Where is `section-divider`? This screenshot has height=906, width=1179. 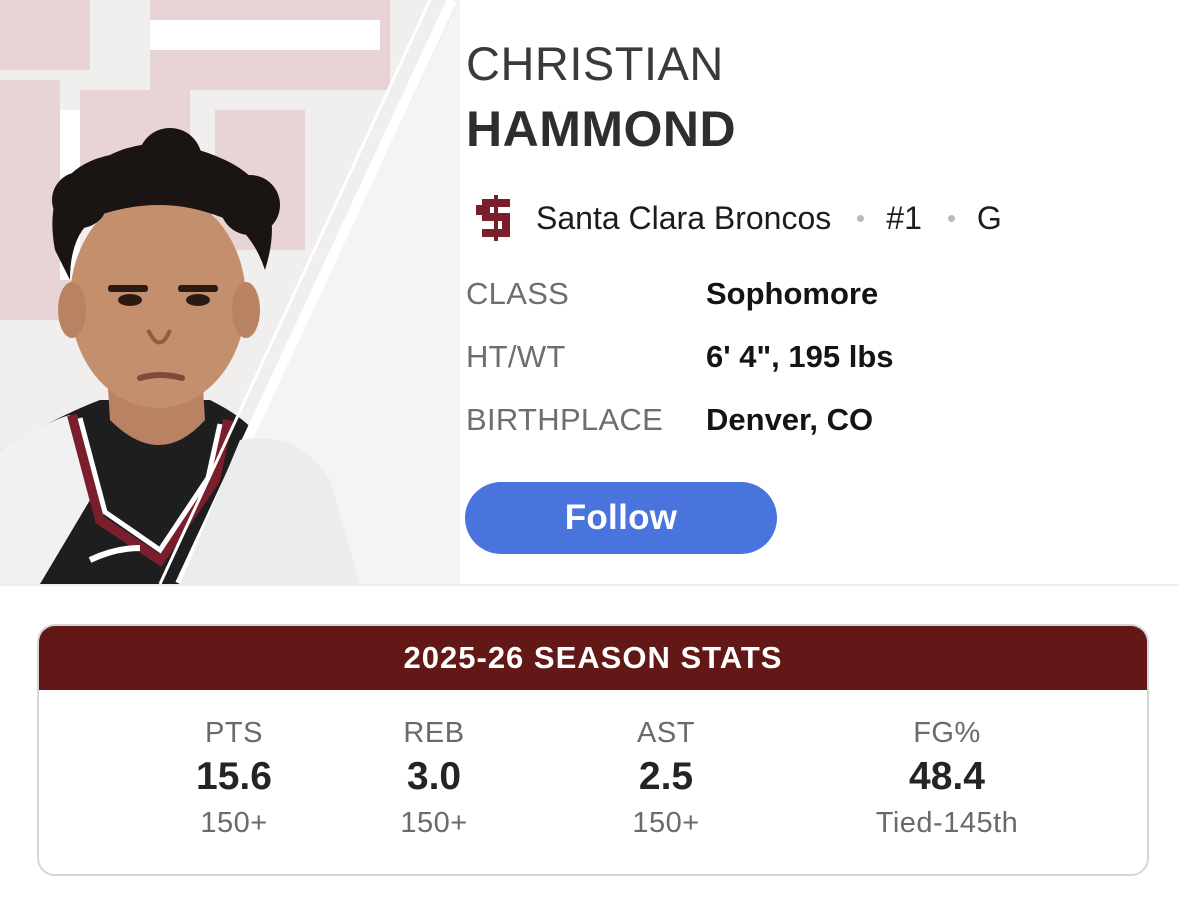
section-divider is located at coordinates (589, 585).